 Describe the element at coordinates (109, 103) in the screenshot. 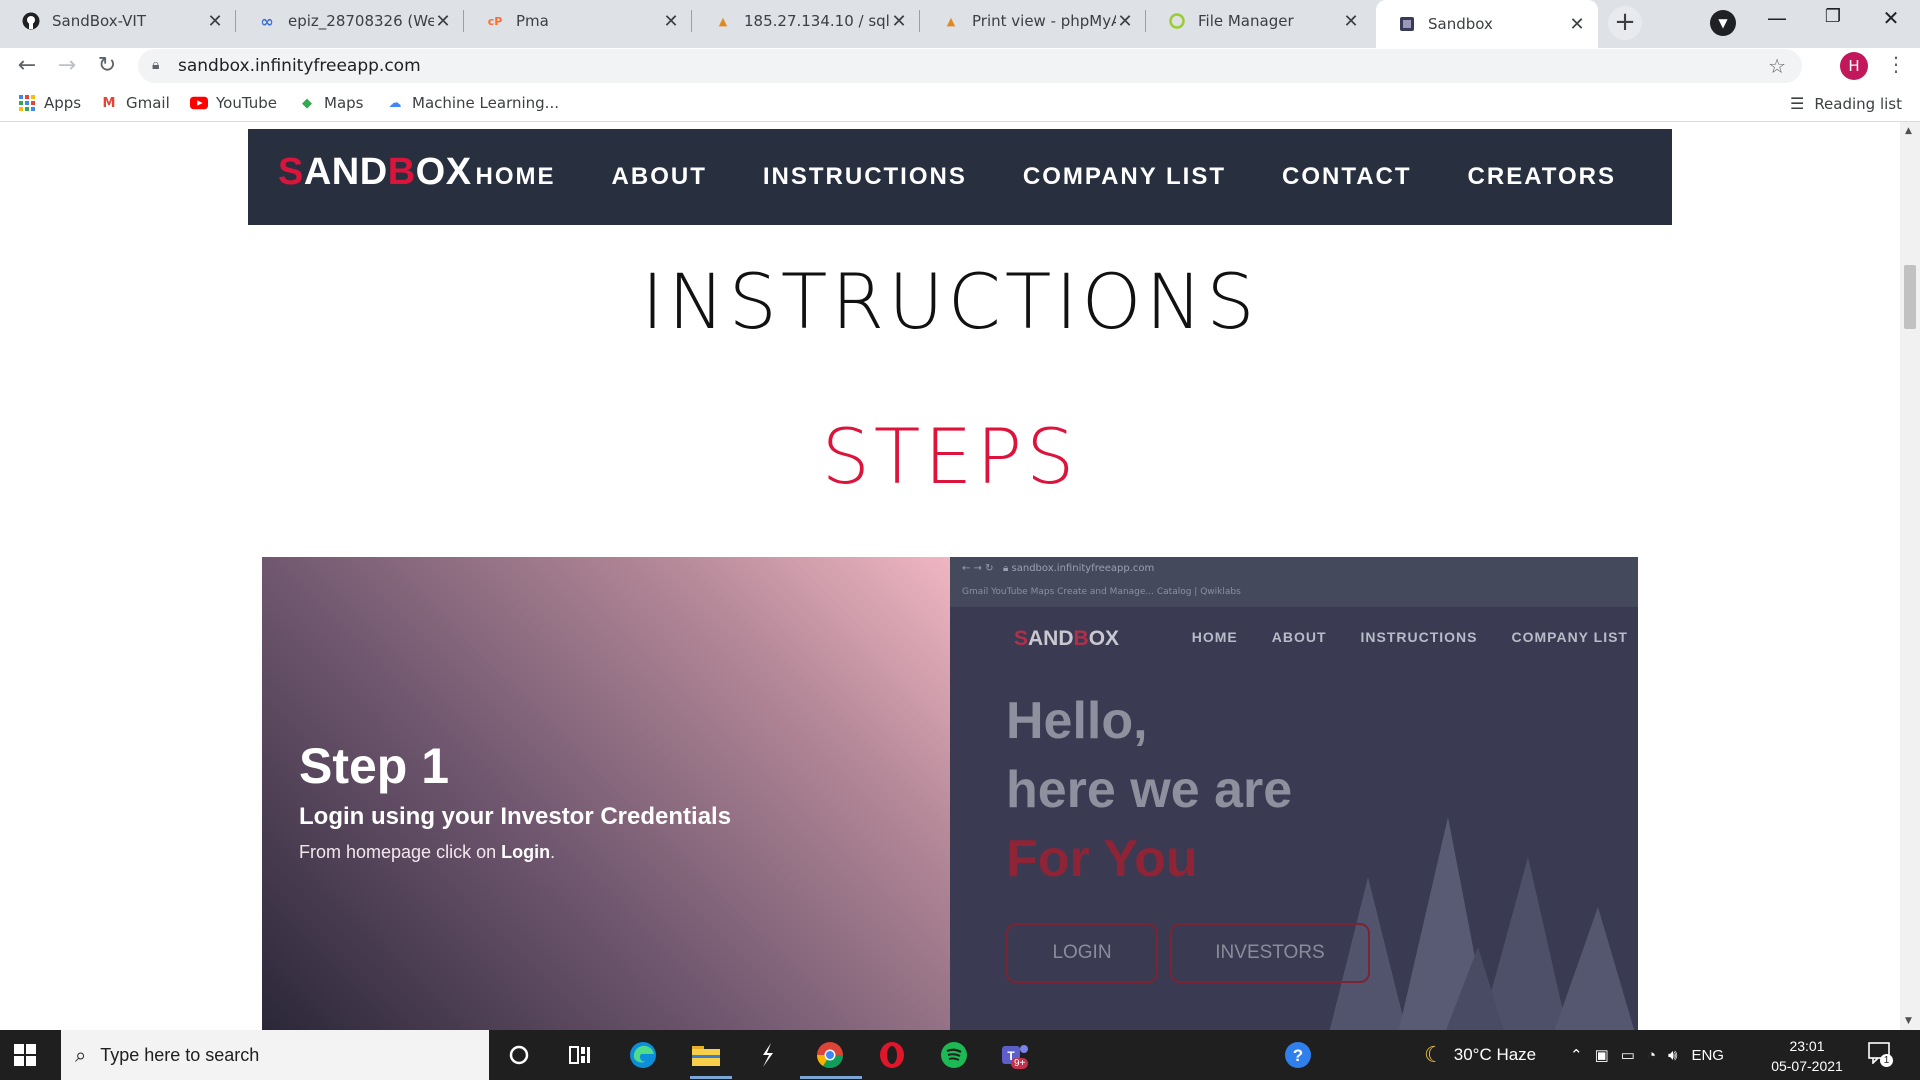

I see `gmail-icon: M` at that location.